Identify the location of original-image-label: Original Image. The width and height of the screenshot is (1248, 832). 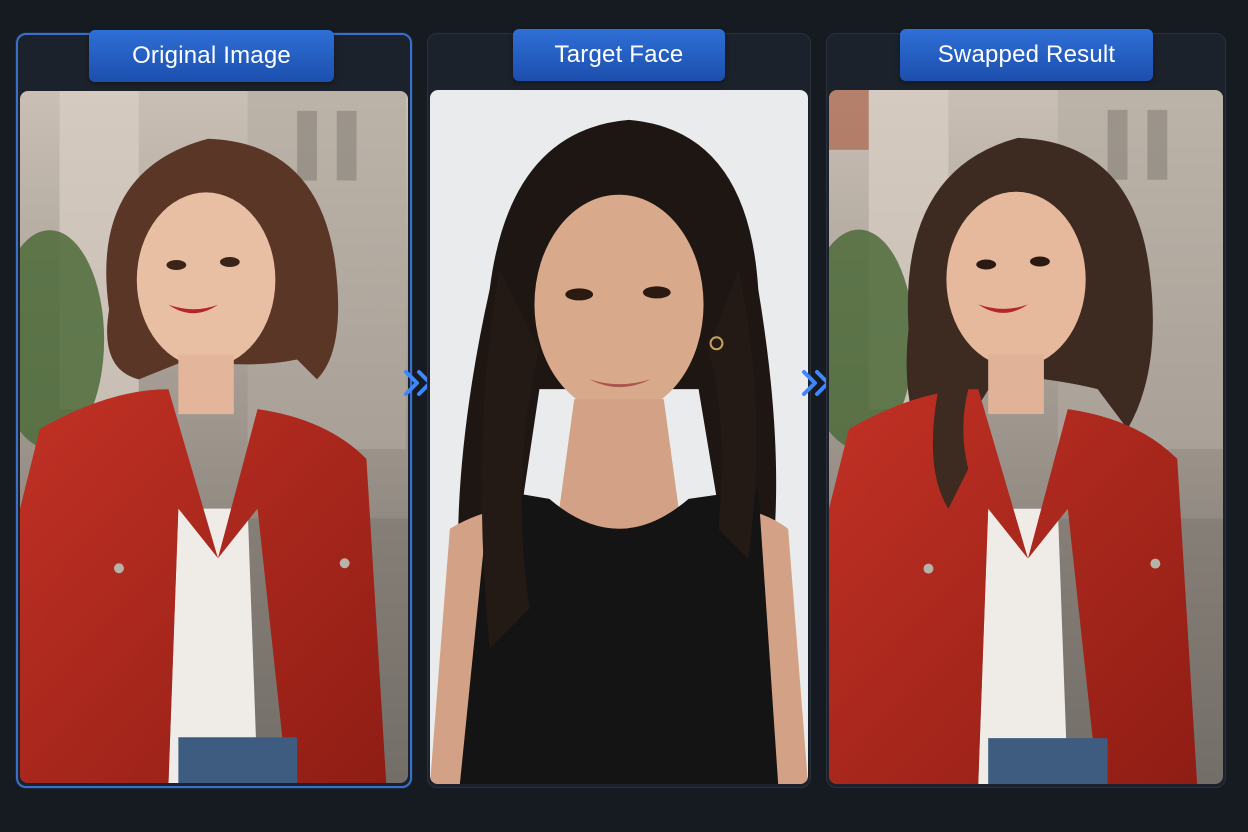
(211, 56).